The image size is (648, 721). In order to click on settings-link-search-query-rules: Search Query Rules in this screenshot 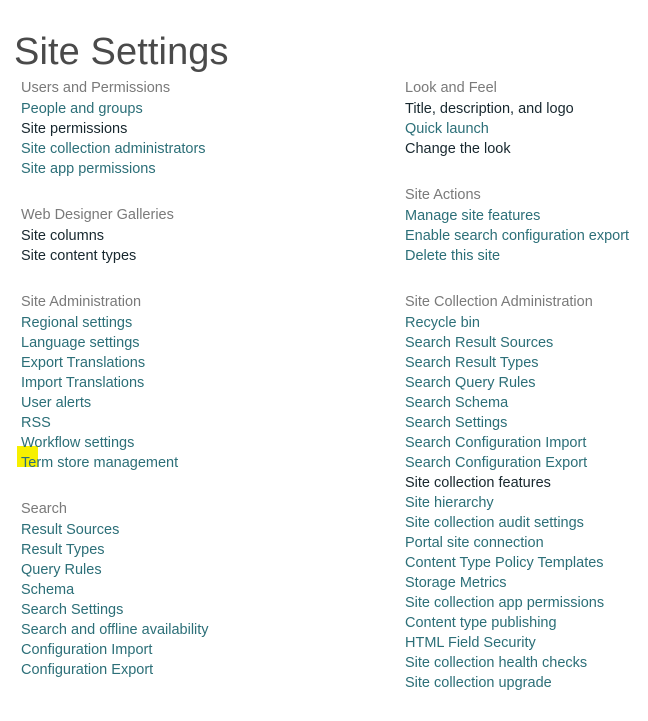, I will do `click(470, 383)`.